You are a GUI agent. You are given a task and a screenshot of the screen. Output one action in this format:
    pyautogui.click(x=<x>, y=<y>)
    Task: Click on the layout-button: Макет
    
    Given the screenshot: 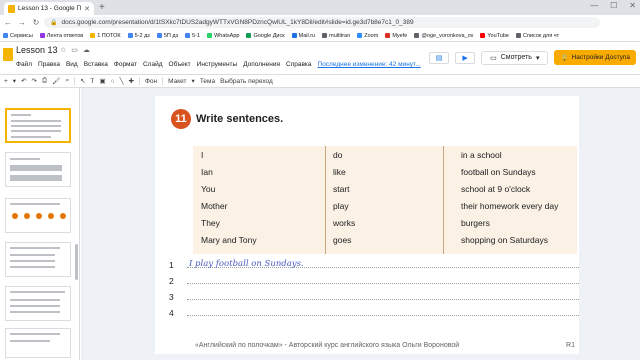 What is the action you would take?
    pyautogui.click(x=177, y=81)
    